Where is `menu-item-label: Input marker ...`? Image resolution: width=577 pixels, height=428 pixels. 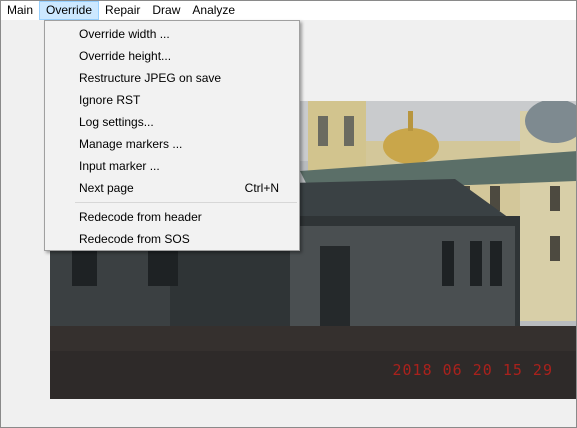
menu-item-label: Input marker ... is located at coordinates (119, 166).